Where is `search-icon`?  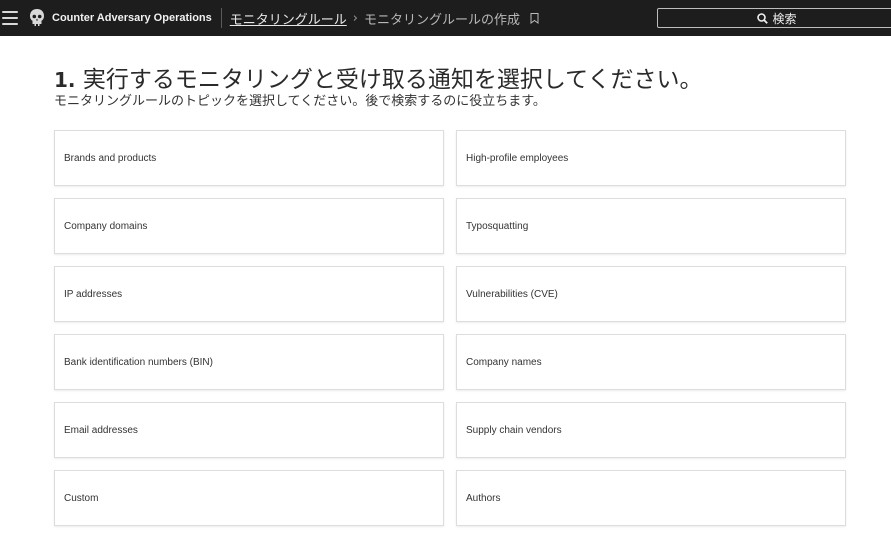
search-icon is located at coordinates (763, 18).